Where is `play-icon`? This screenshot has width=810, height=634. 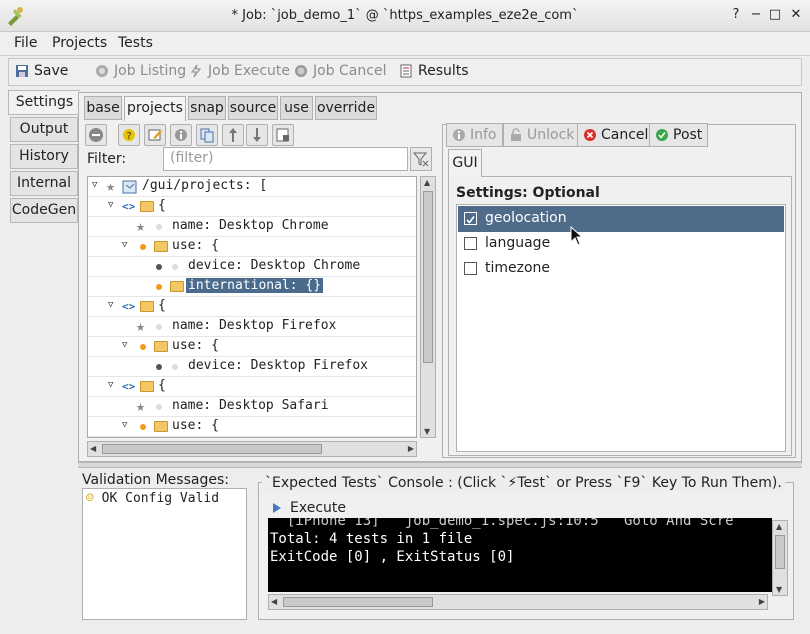 play-icon is located at coordinates (277, 508).